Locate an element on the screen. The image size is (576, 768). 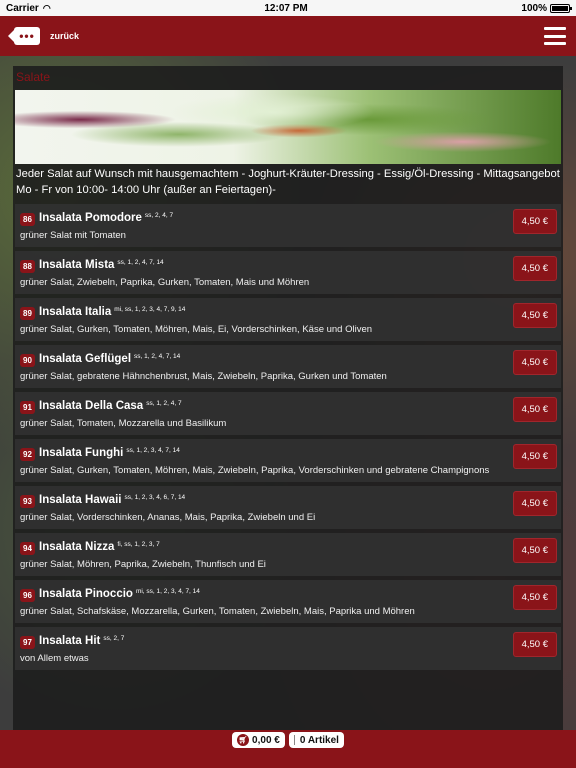
item-allergens: ss, 1, 2, 3, 4, 7, 14 is located at coordinates (153, 450).